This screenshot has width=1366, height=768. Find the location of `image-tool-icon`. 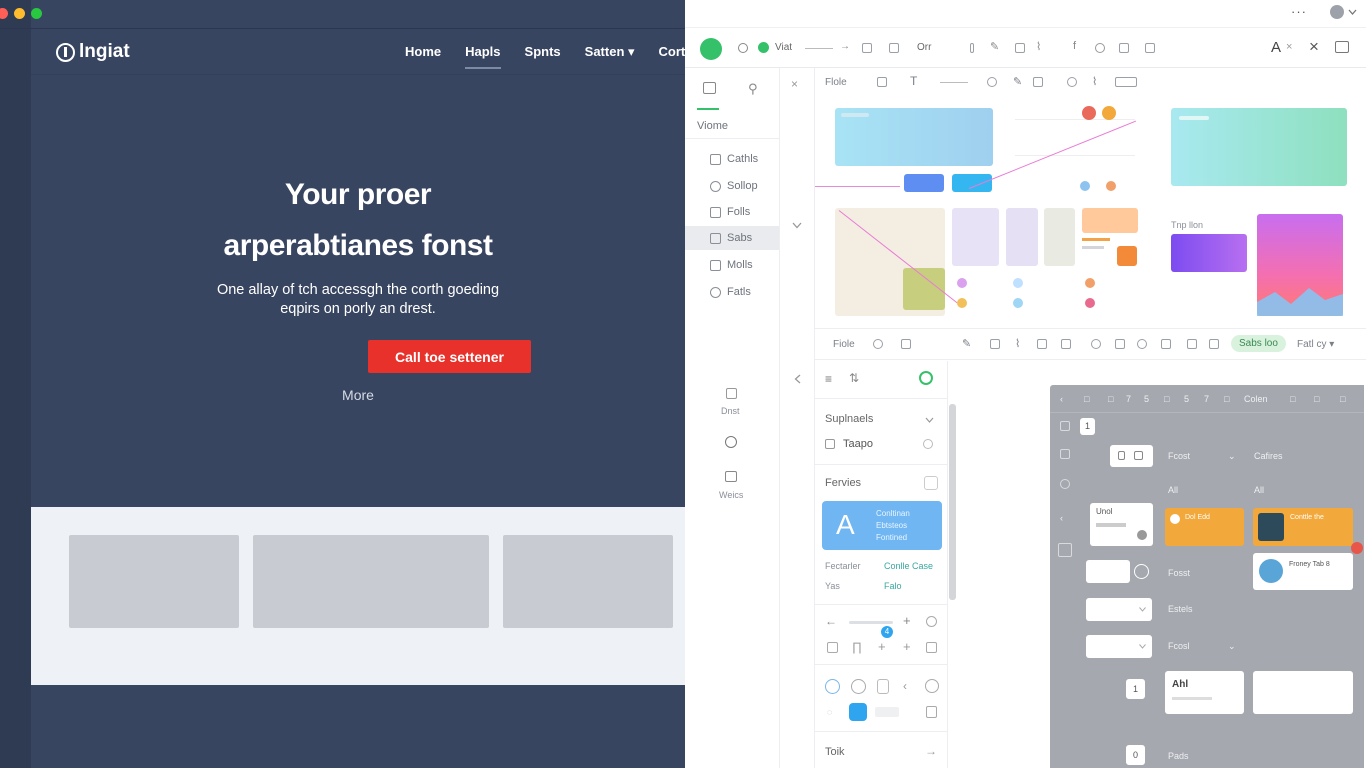

image-tool-icon is located at coordinates (1038, 82).